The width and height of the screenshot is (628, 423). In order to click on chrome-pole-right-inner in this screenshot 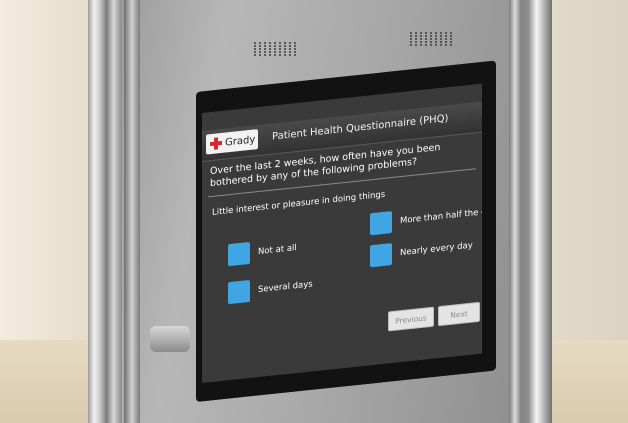, I will do `click(515, 211)`.